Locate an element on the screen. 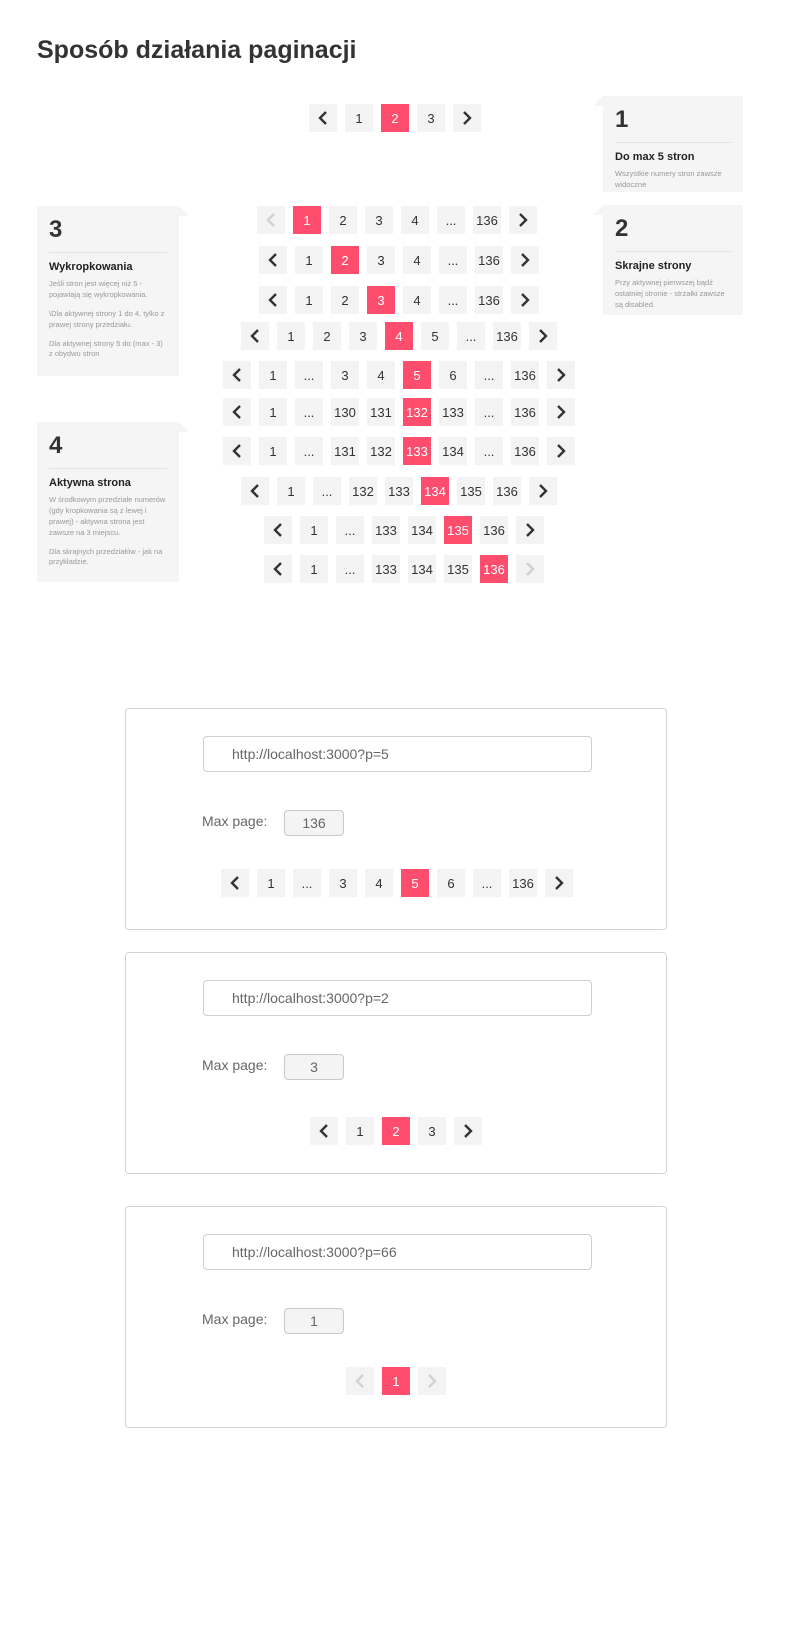  page-button-130: 130 is located at coordinates (345, 412).